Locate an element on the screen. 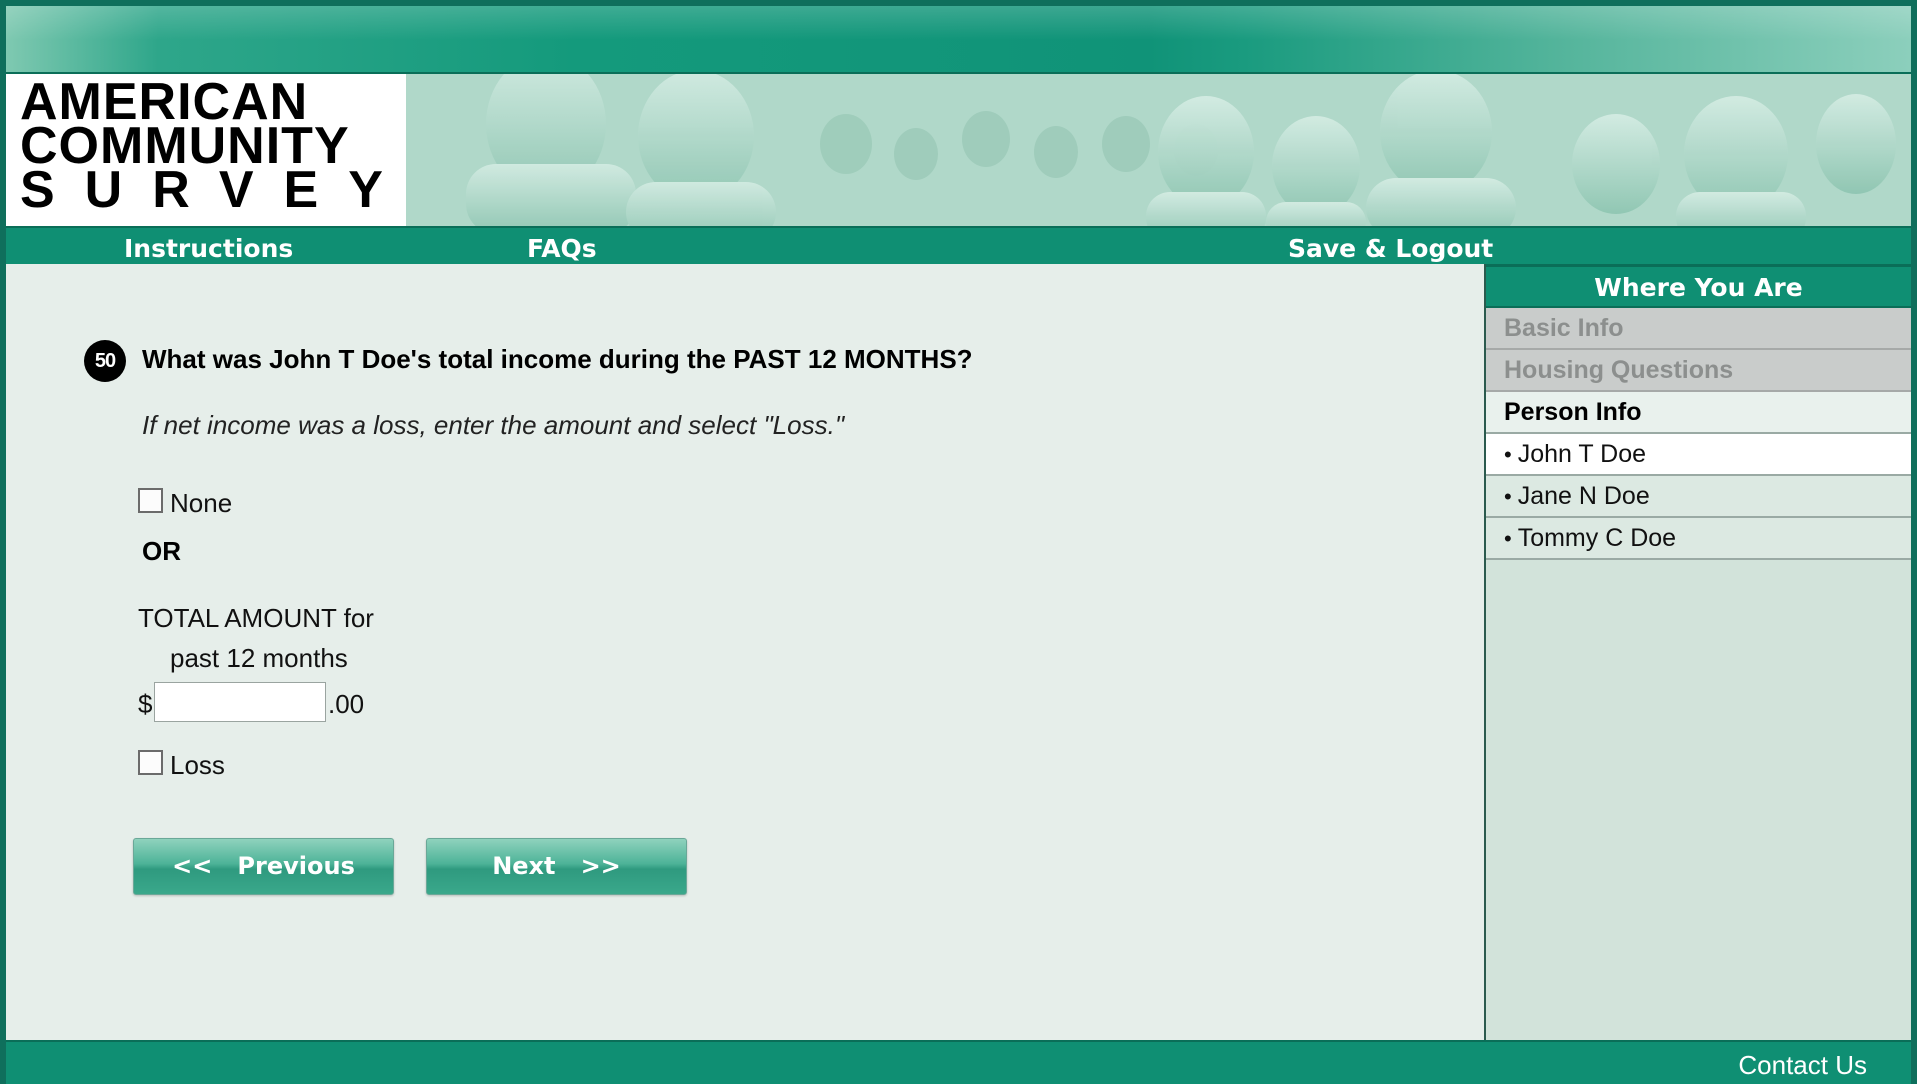 This screenshot has height=1084, width=1917. save-logout-link: Save & Logout is located at coordinates (1390, 248).